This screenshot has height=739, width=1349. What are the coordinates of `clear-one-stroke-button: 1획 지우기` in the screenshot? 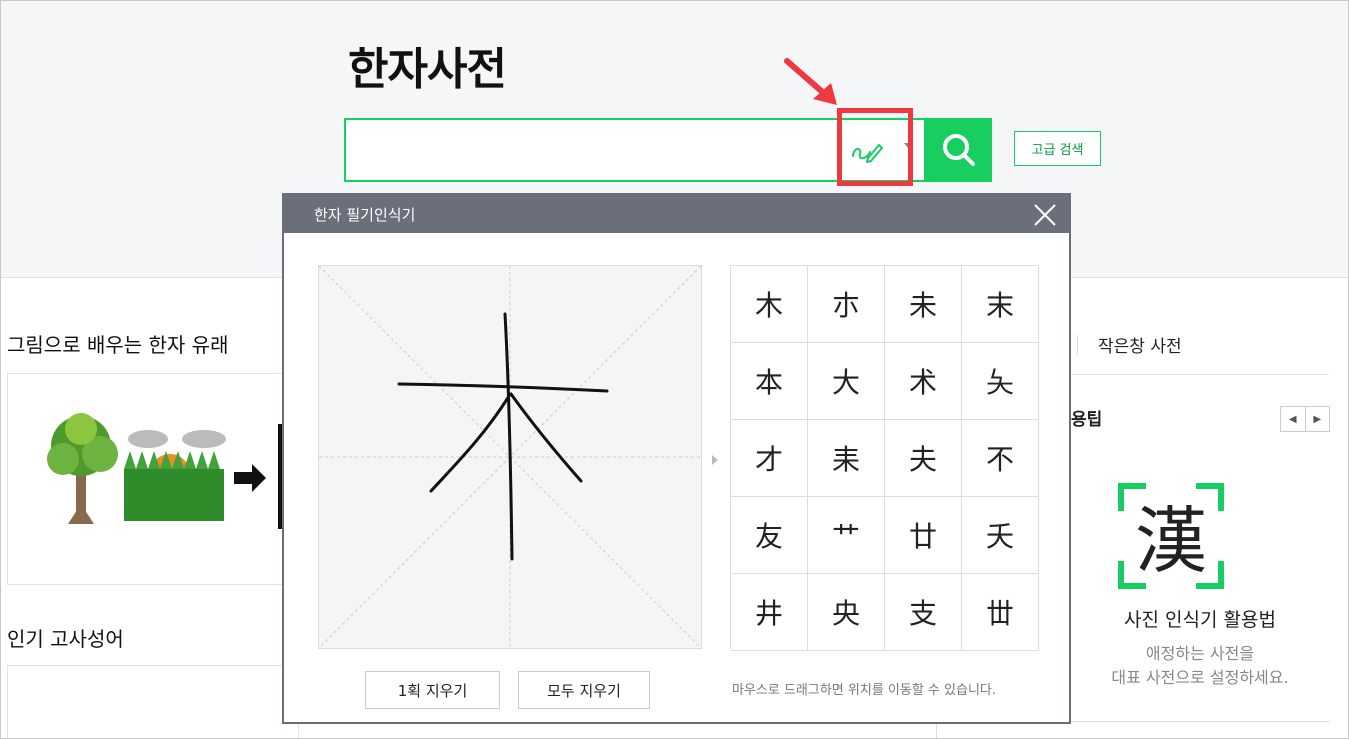 It's located at (432, 690).